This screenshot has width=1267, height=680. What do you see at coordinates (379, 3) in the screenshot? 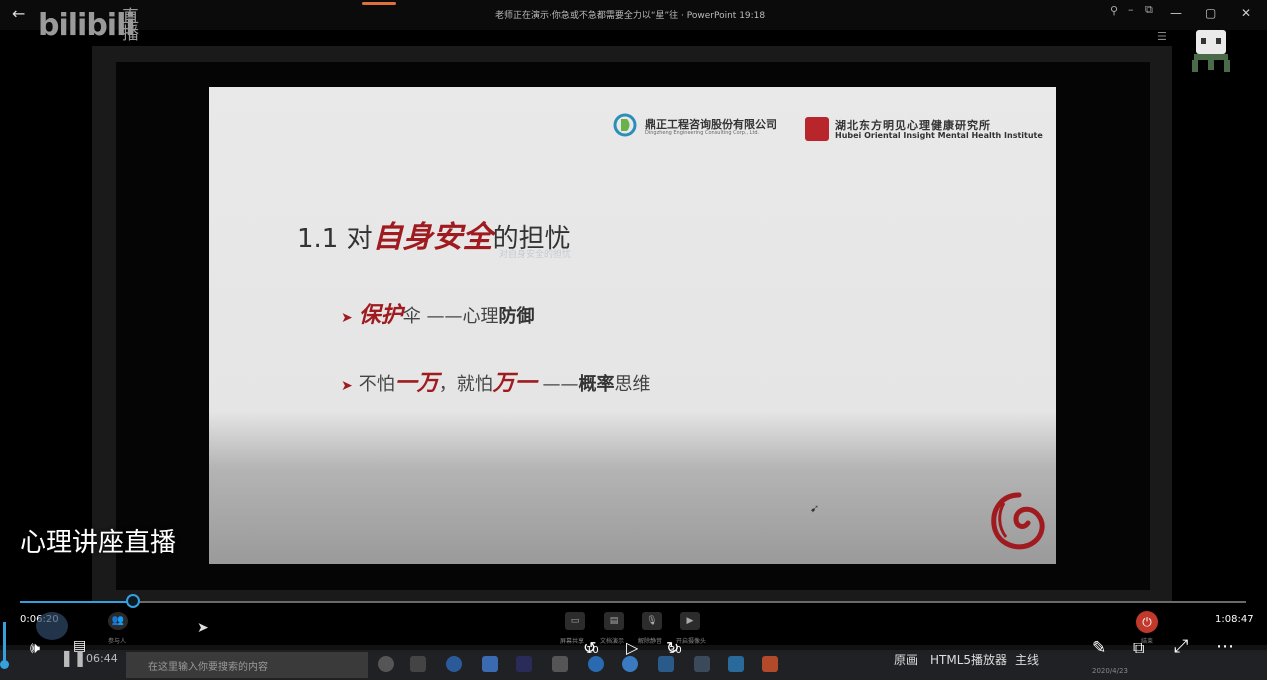
I see `drag-handle` at bounding box center [379, 3].